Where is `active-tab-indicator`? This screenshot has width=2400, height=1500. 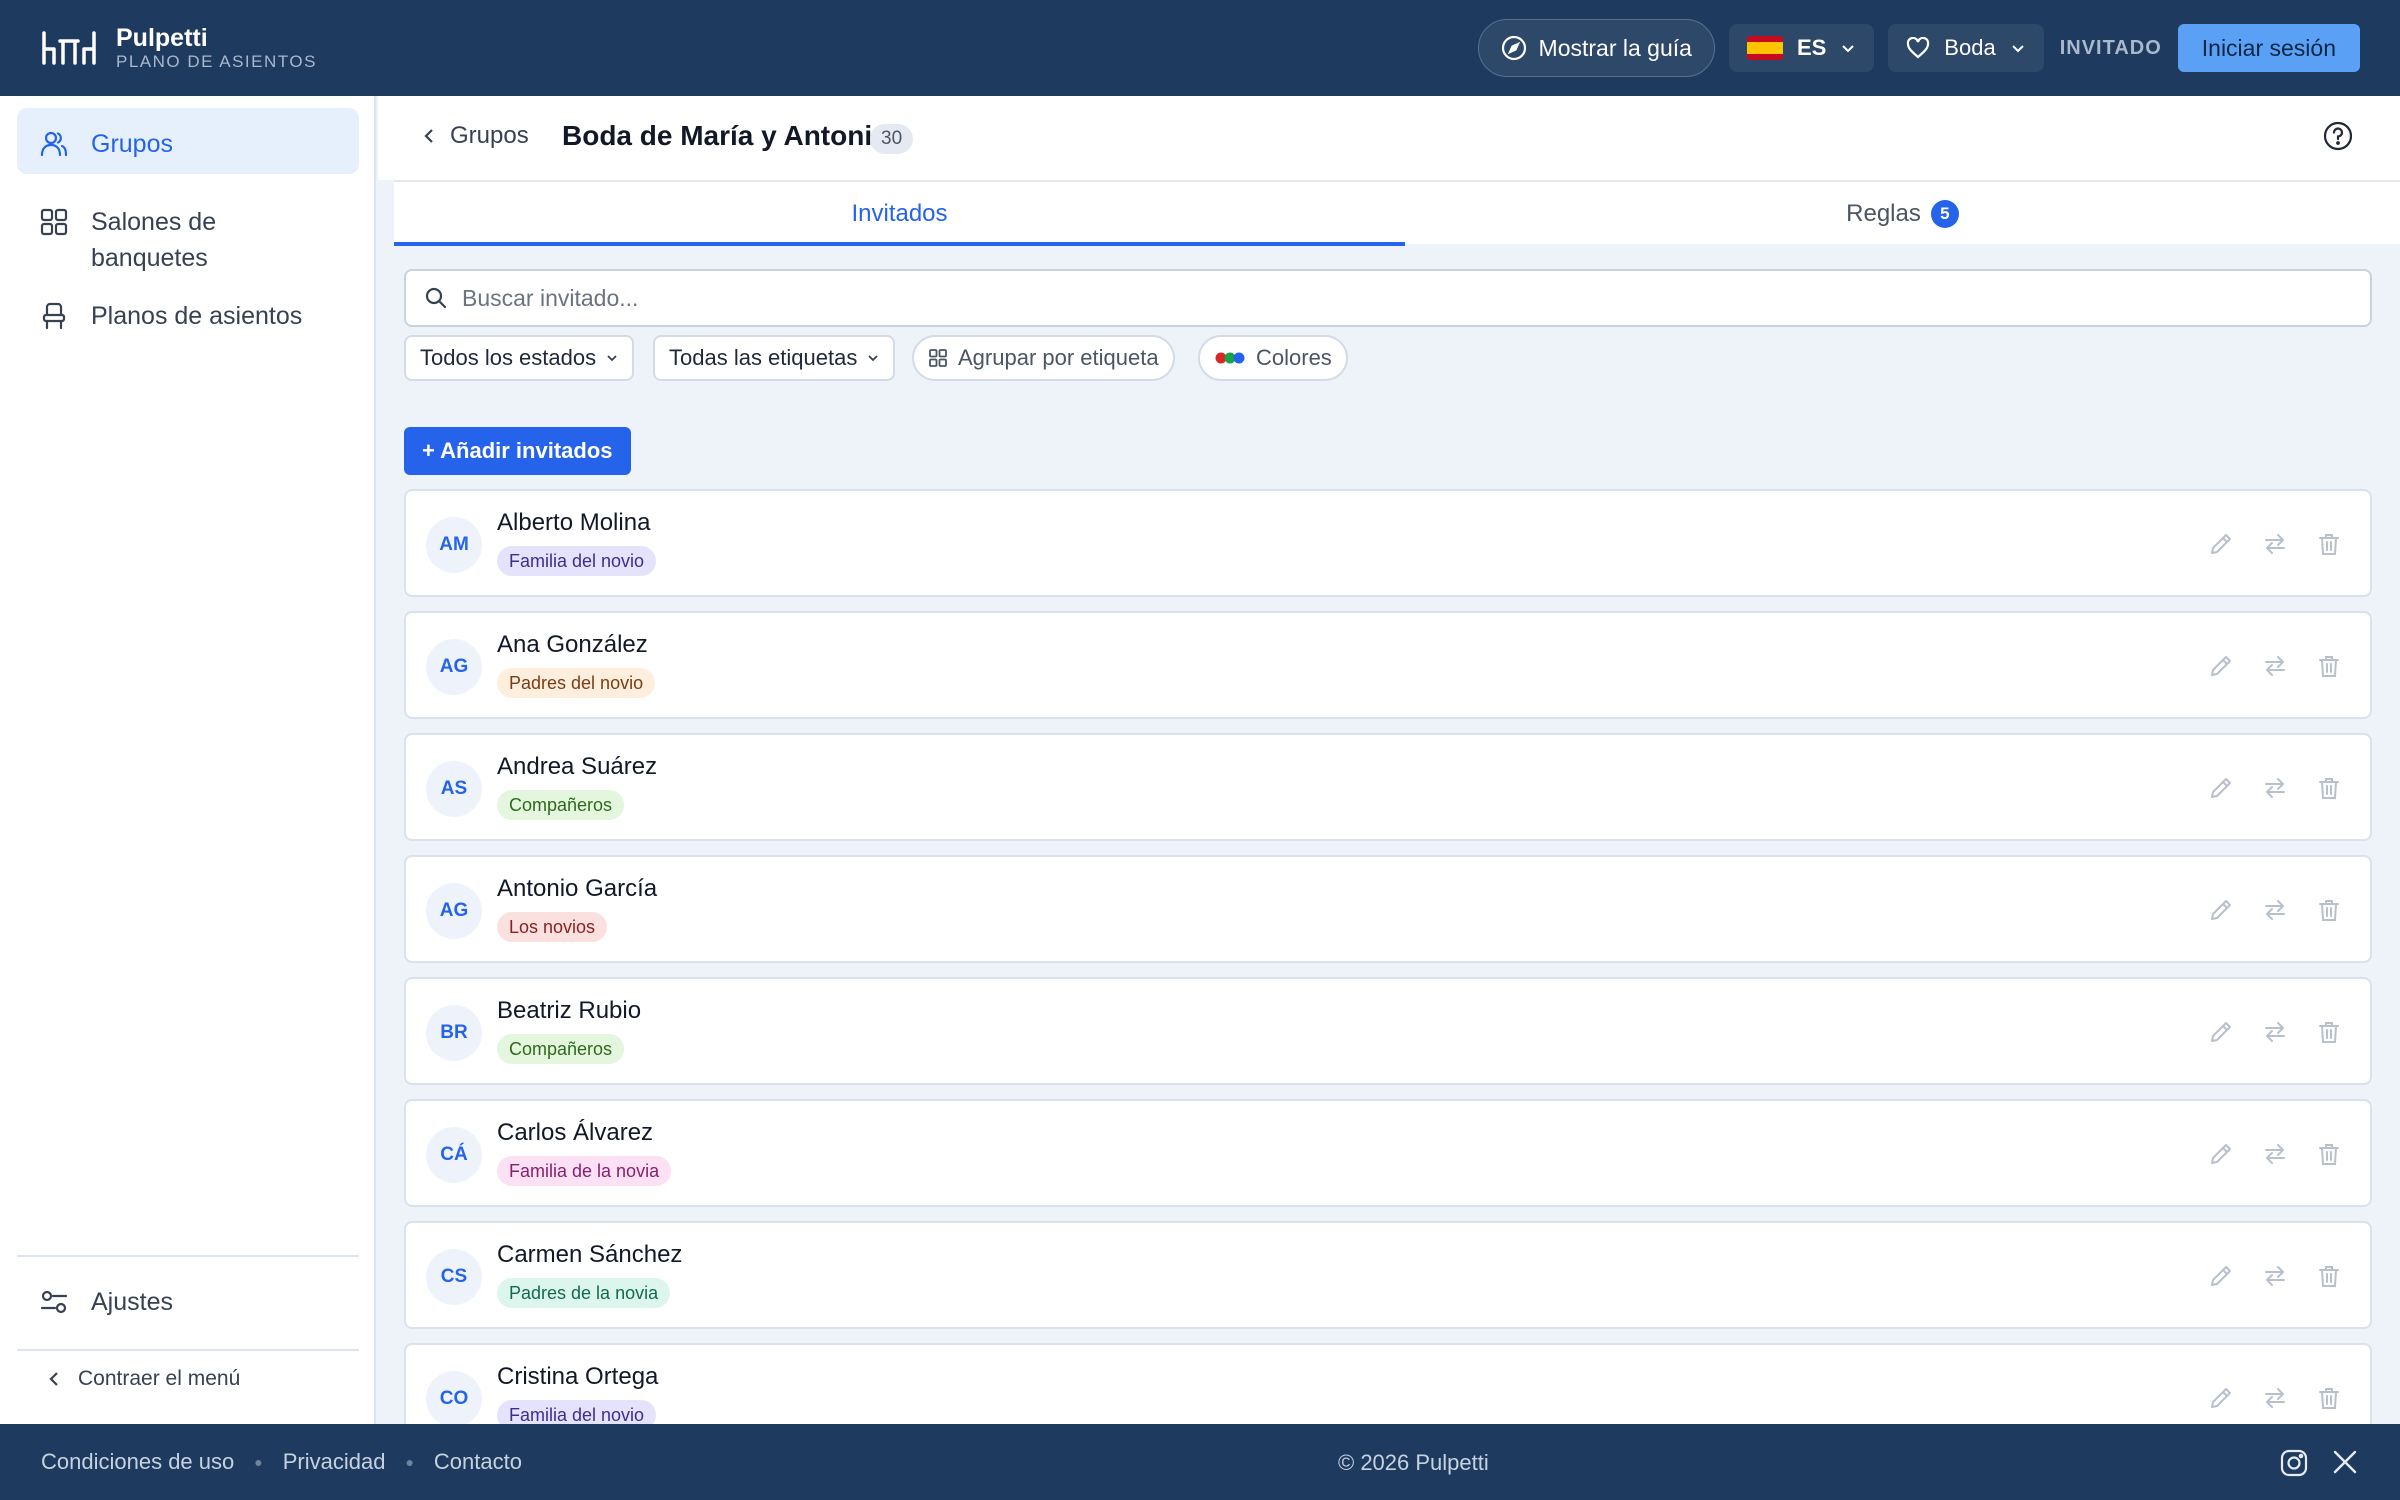 active-tab-indicator is located at coordinates (899, 244).